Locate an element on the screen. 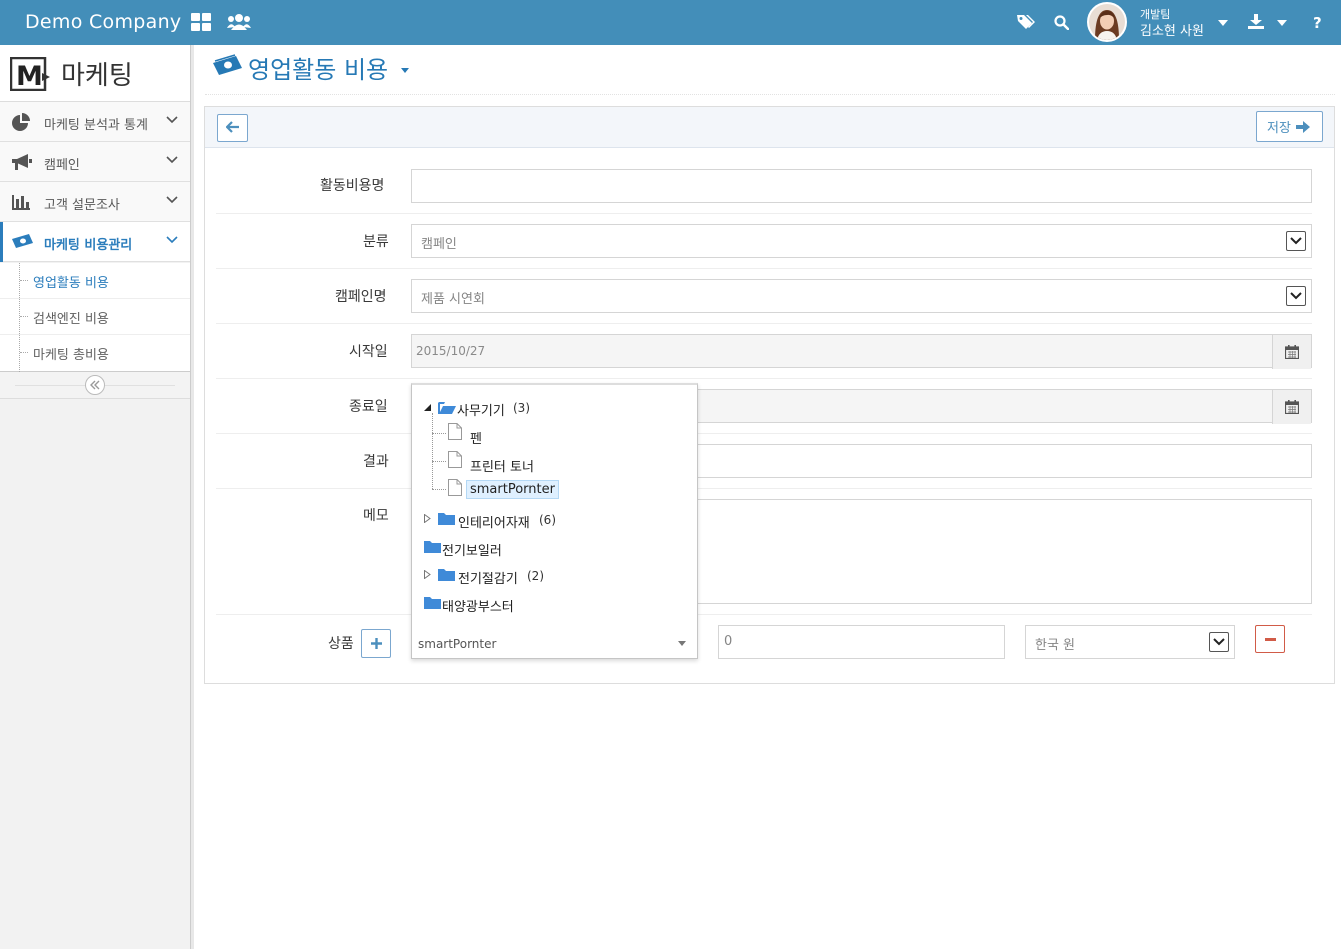  tree-node-count: (2) is located at coordinates (535, 576).